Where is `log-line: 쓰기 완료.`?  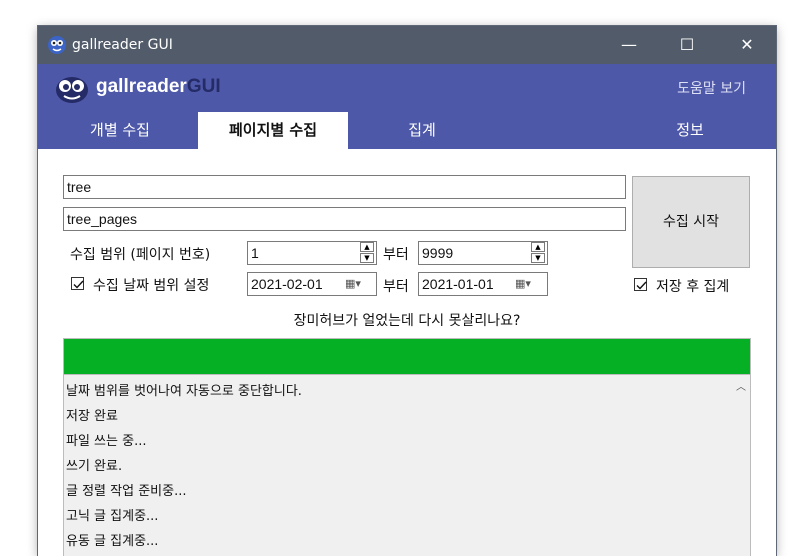
log-line: 쓰기 완료. is located at coordinates (94, 466).